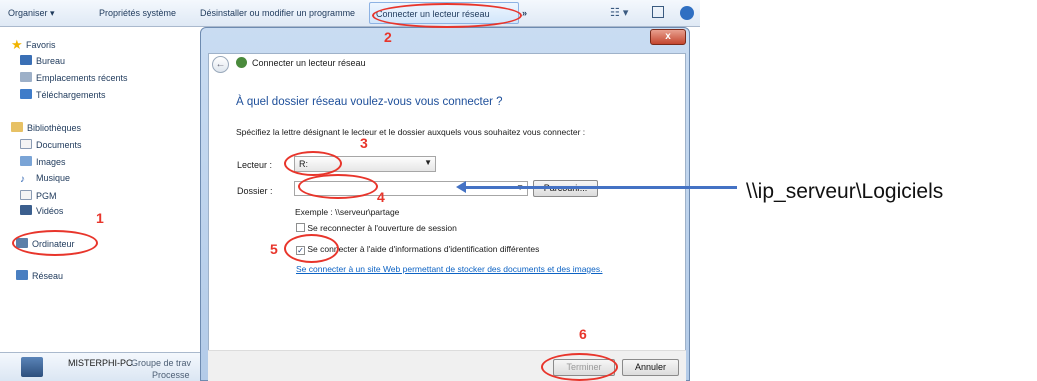 The width and height of the screenshot is (1037, 381). Describe the element at coordinates (277, 13) in the screenshot. I see `uninstall-program-button: Désinstaller ou modifier un programme` at that location.